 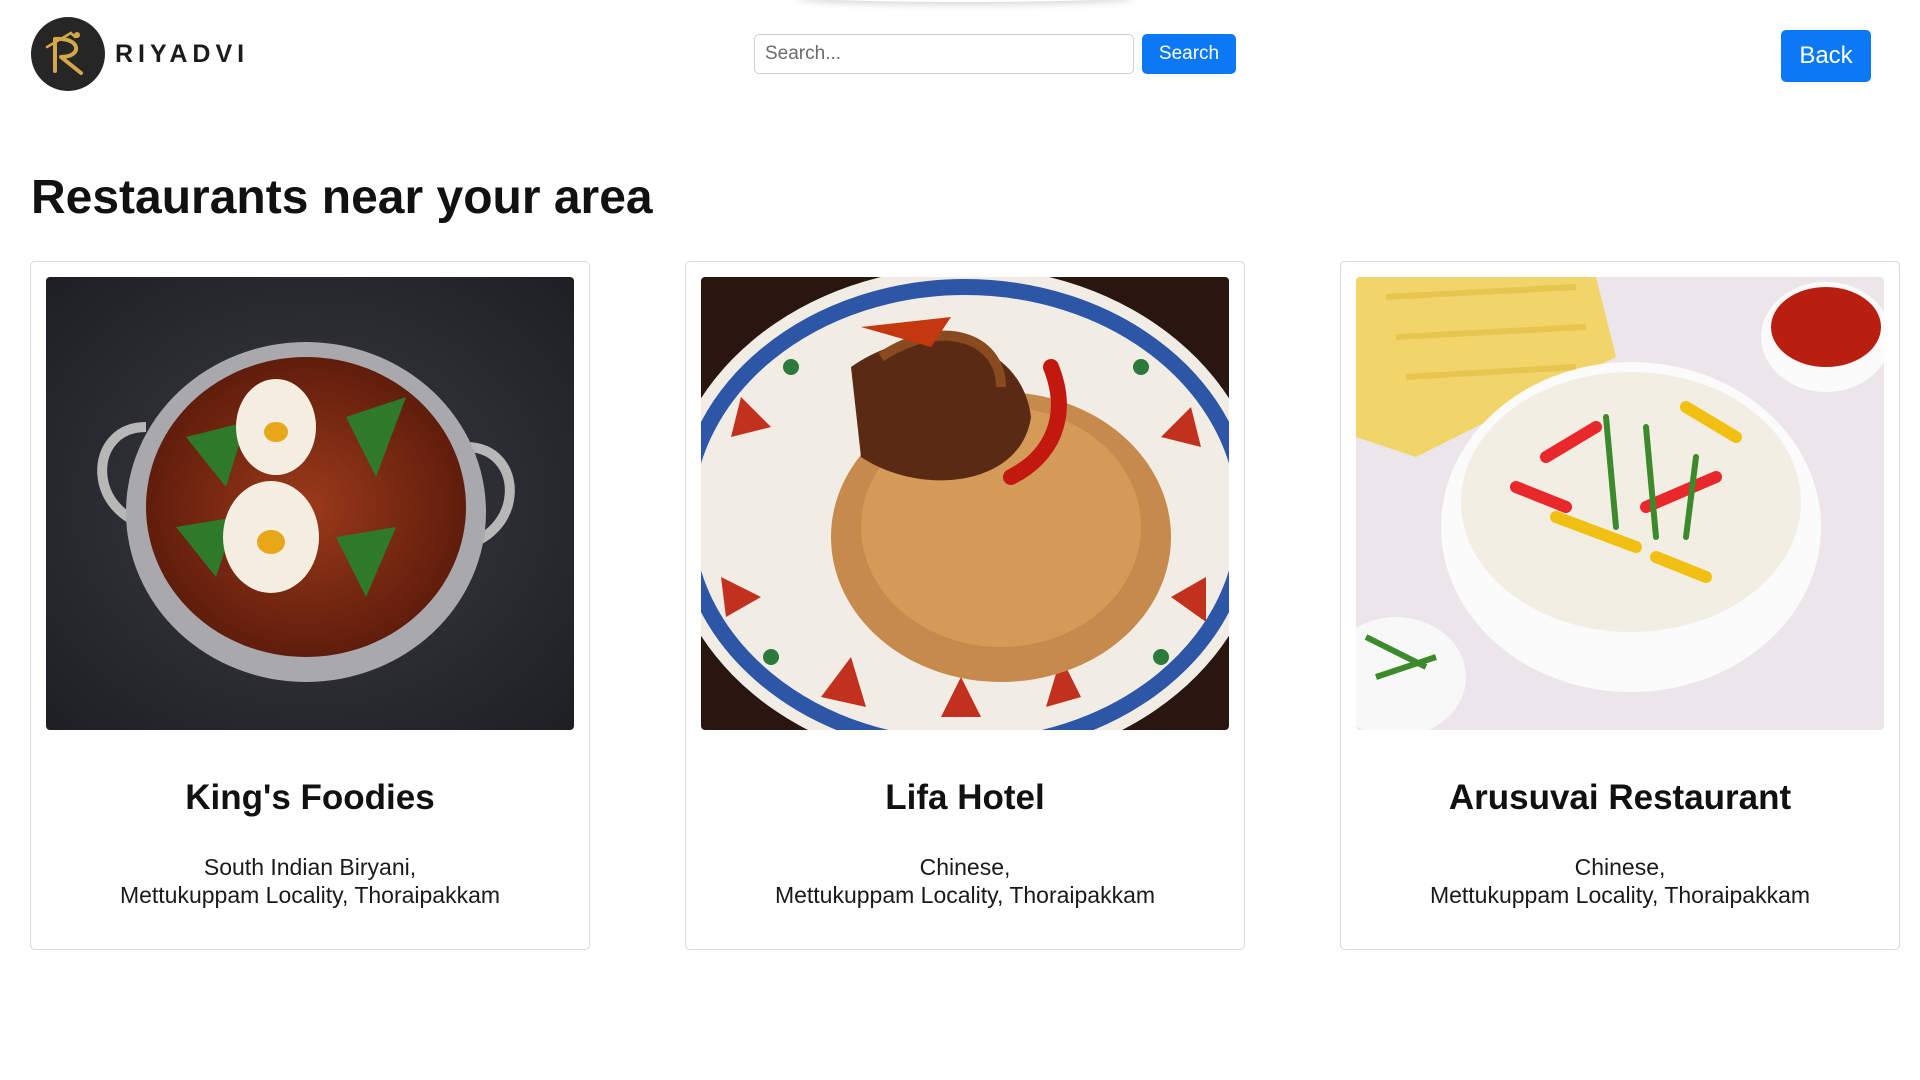 What do you see at coordinates (1189, 54) in the screenshot?
I see `search-button: Search` at bounding box center [1189, 54].